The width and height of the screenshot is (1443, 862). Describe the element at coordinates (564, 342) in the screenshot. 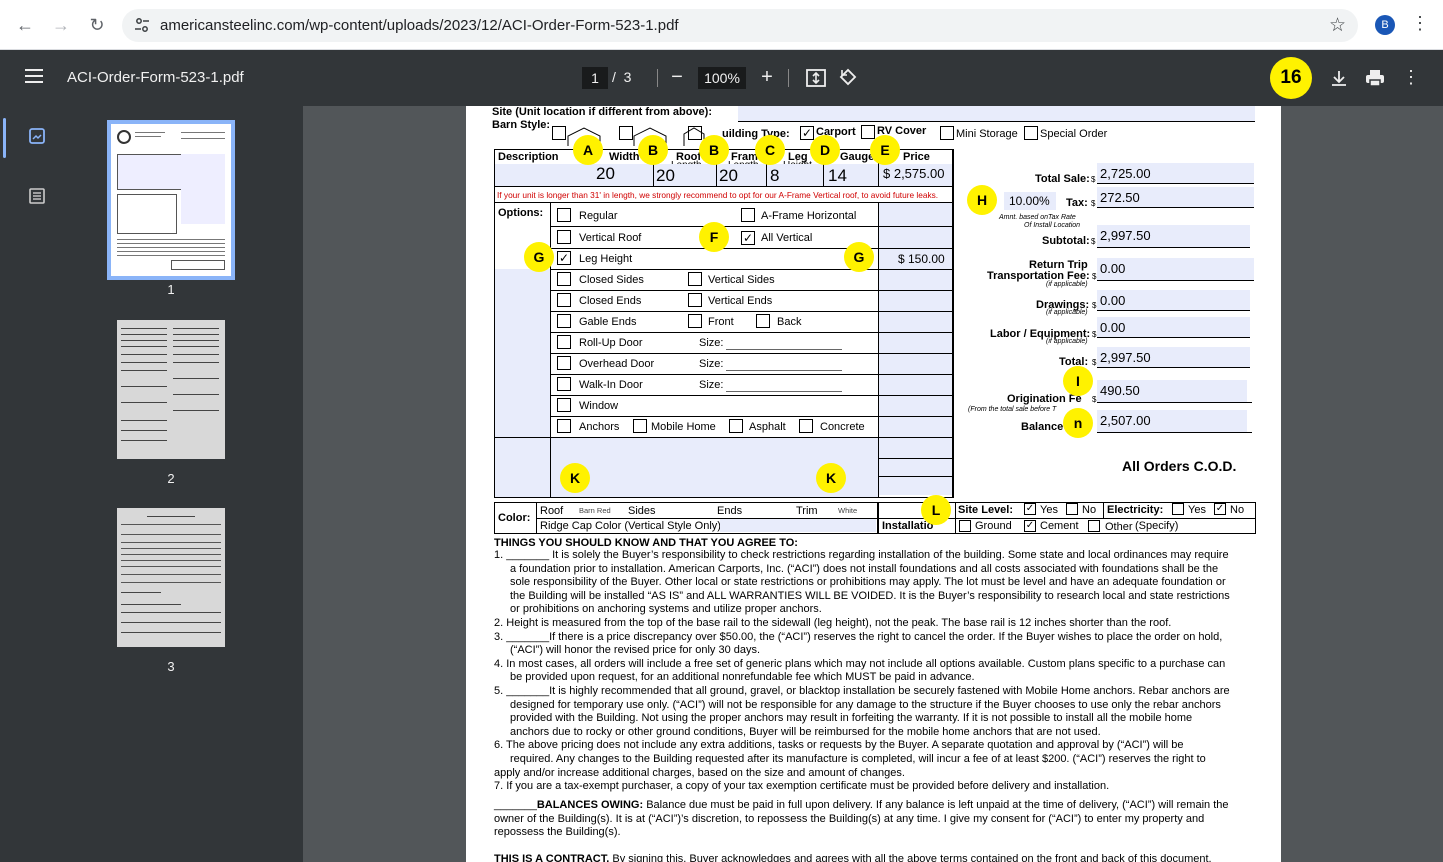

I see `rollup-door-checkbox` at that location.